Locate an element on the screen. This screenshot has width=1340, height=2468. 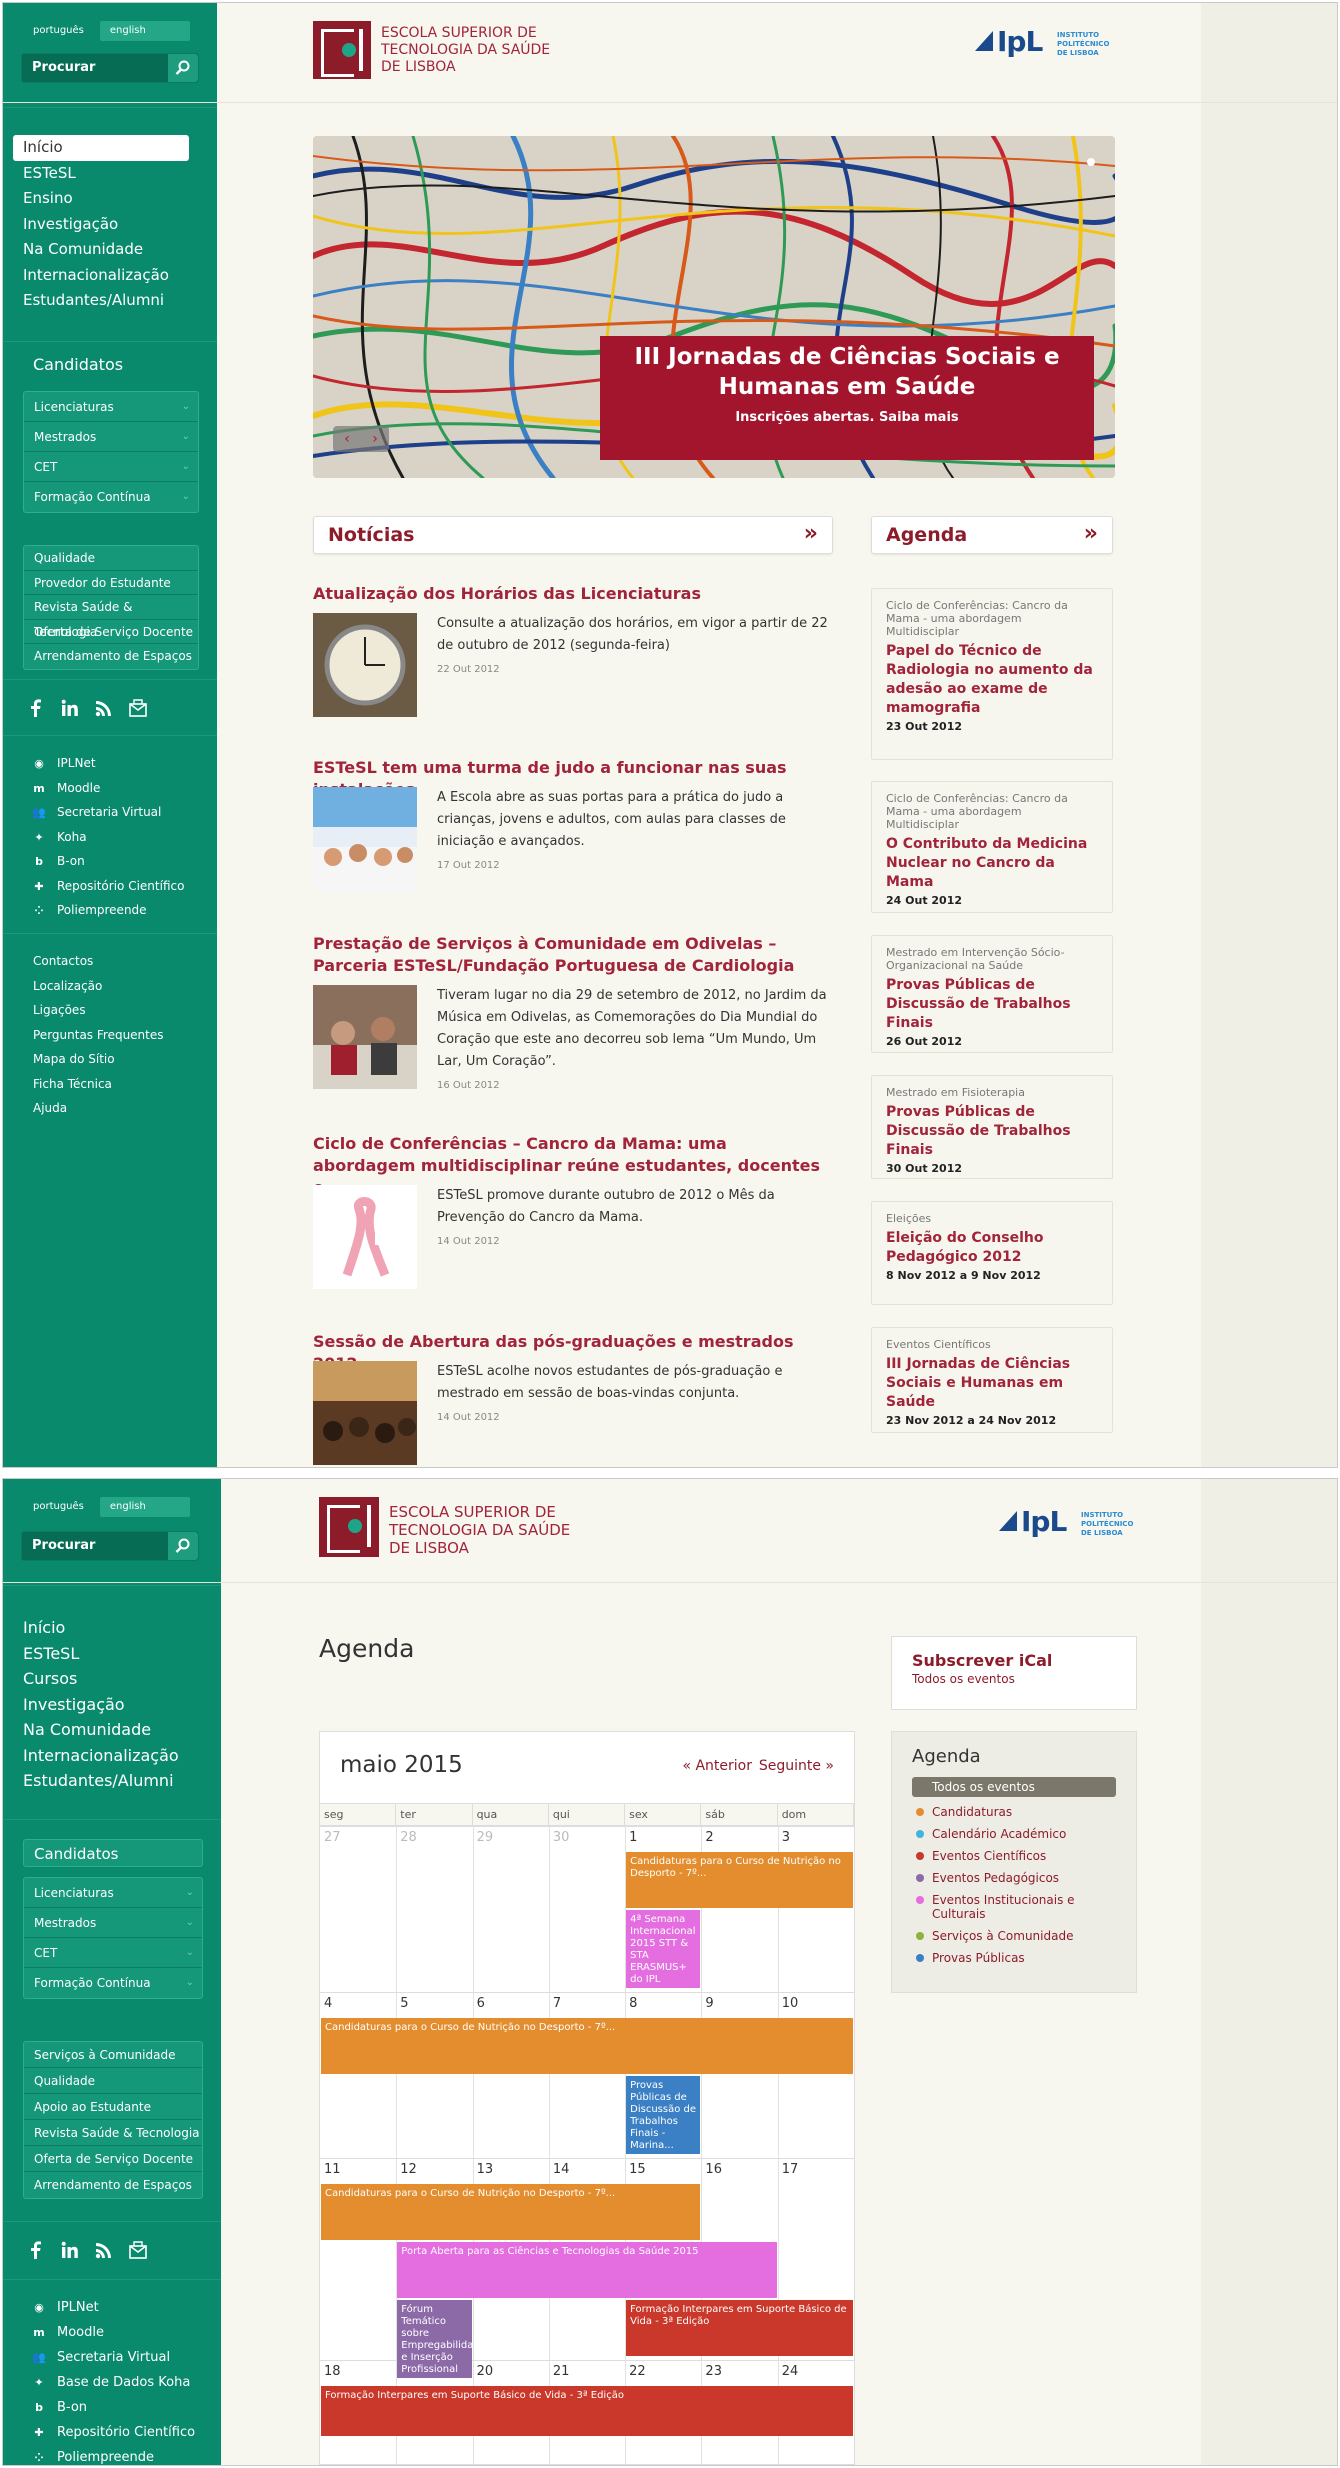
quick-link: Arrendamento de Espaços is located at coordinates (113, 2185).